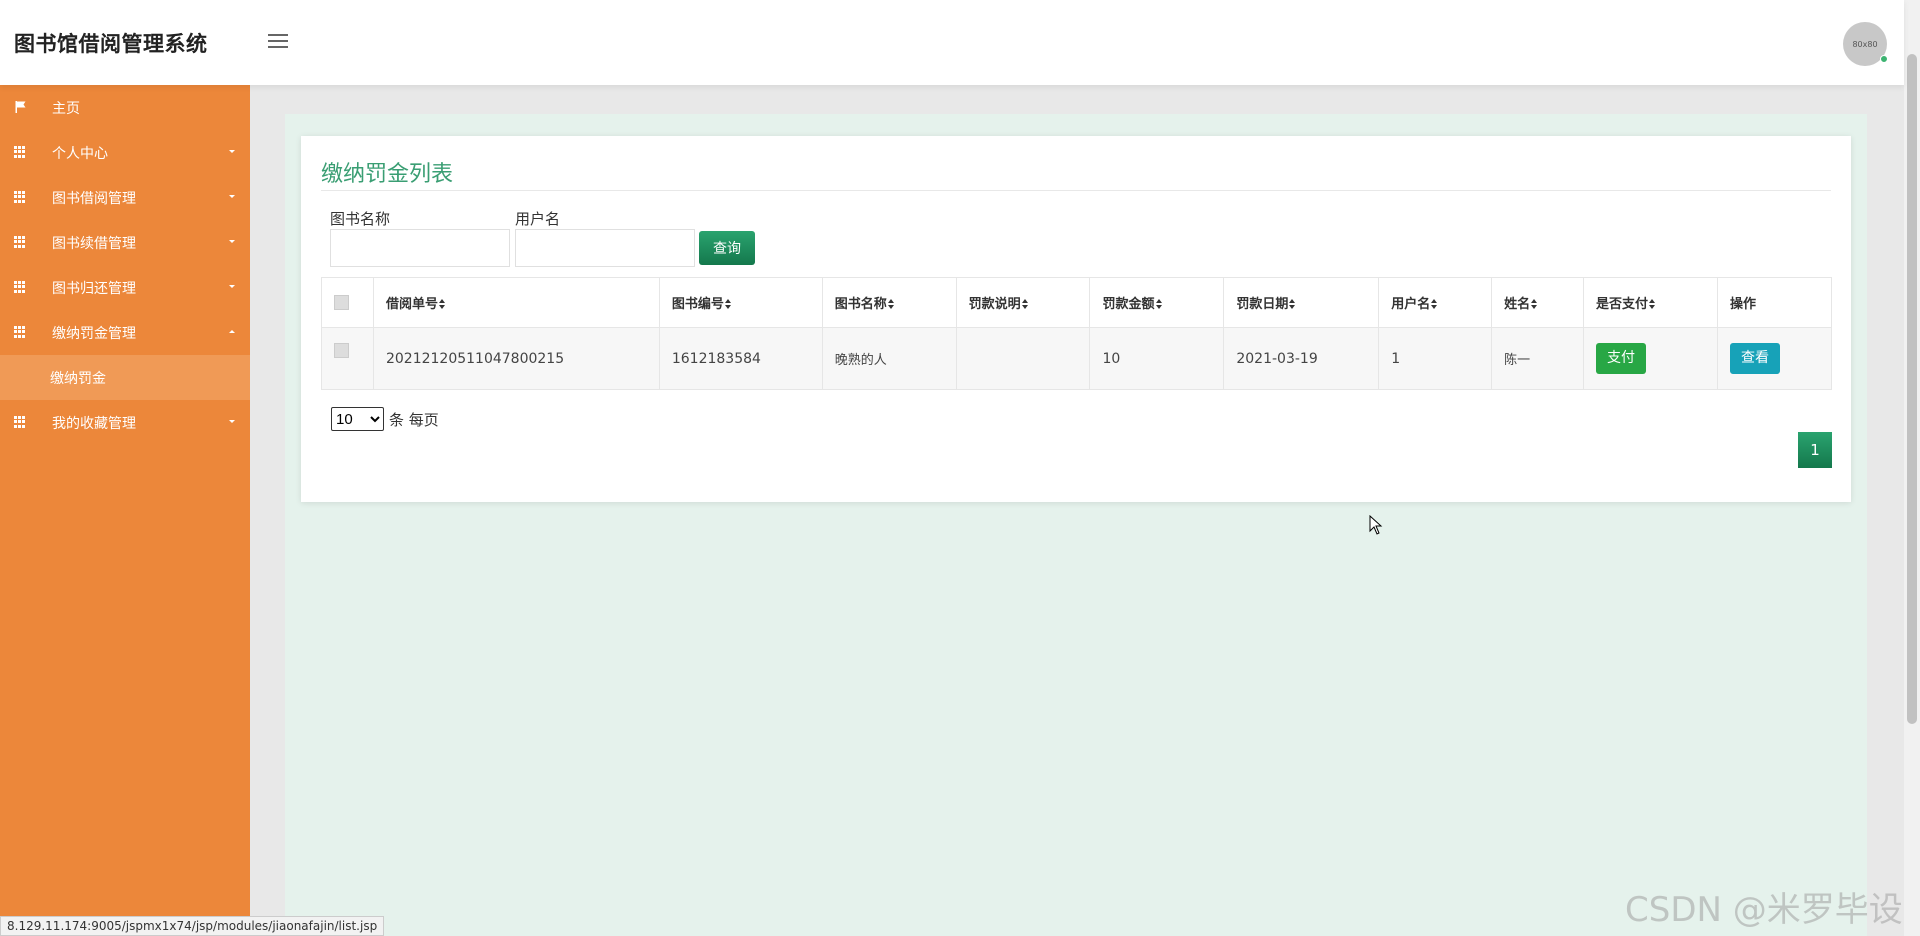  I want to click on page-size-select: 10, so click(357, 419).